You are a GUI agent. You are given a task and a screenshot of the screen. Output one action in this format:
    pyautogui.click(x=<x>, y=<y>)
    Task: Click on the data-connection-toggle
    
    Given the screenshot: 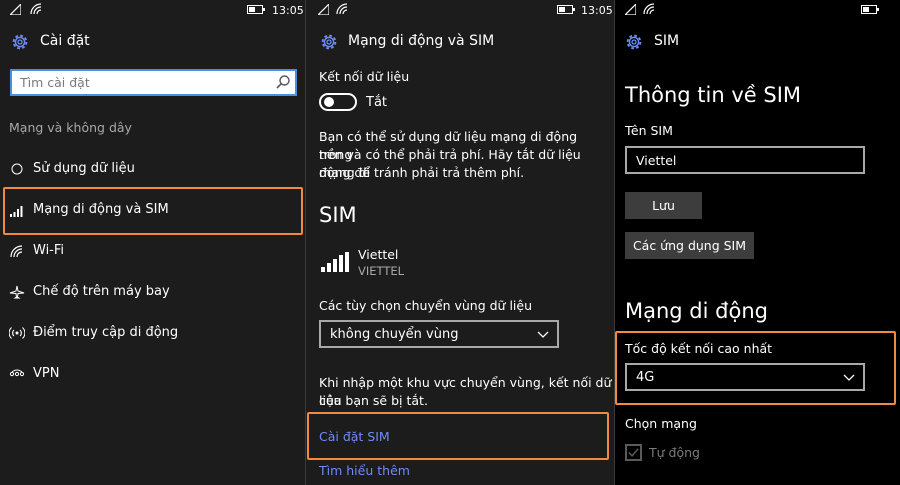 What is the action you would take?
    pyautogui.click(x=338, y=102)
    